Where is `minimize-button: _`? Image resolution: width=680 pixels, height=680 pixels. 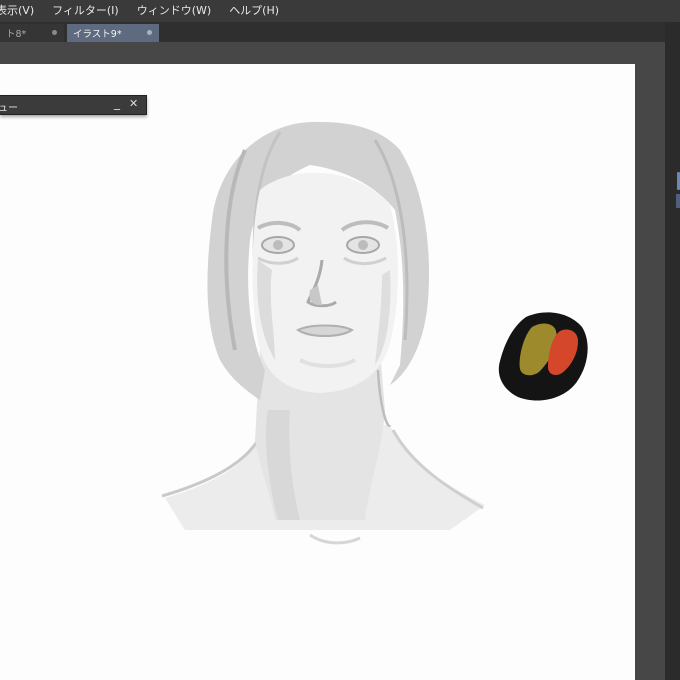 minimize-button: _ is located at coordinates (117, 103).